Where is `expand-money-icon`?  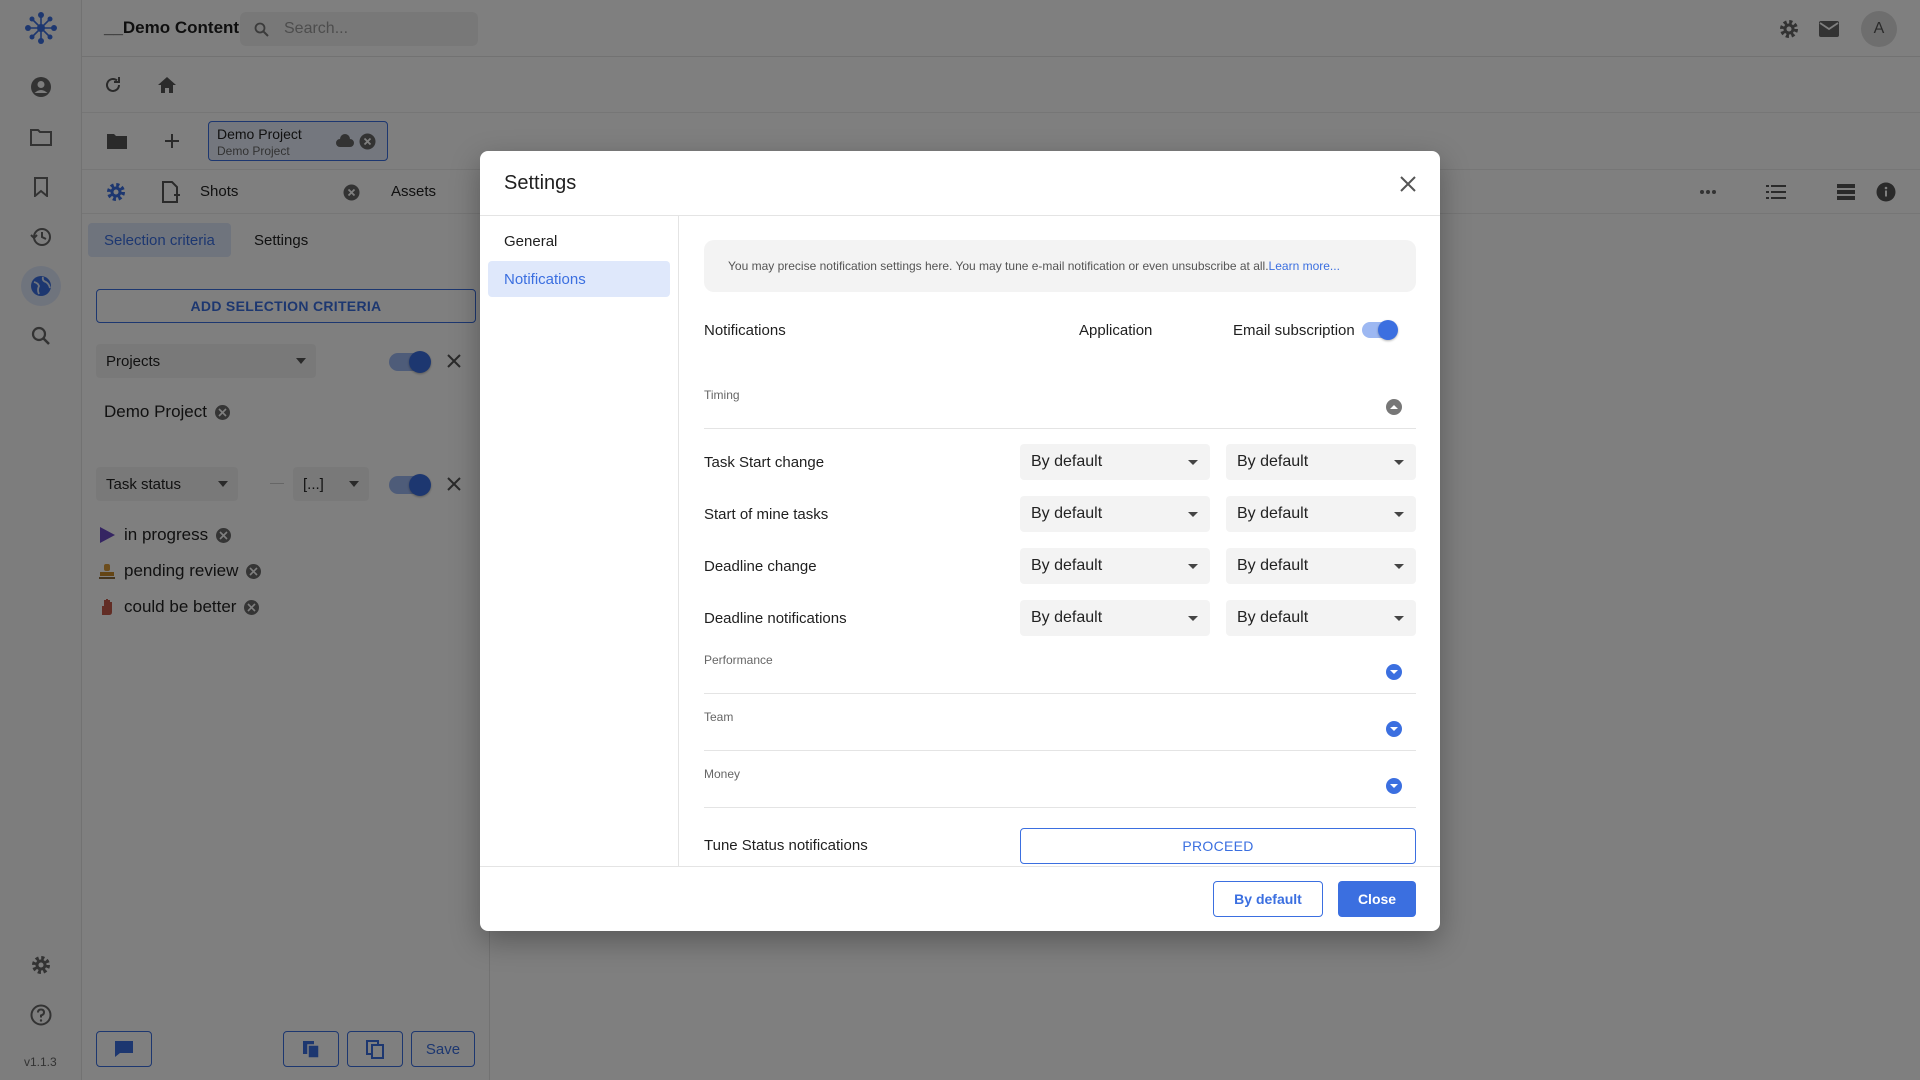 expand-money-icon is located at coordinates (1394, 786).